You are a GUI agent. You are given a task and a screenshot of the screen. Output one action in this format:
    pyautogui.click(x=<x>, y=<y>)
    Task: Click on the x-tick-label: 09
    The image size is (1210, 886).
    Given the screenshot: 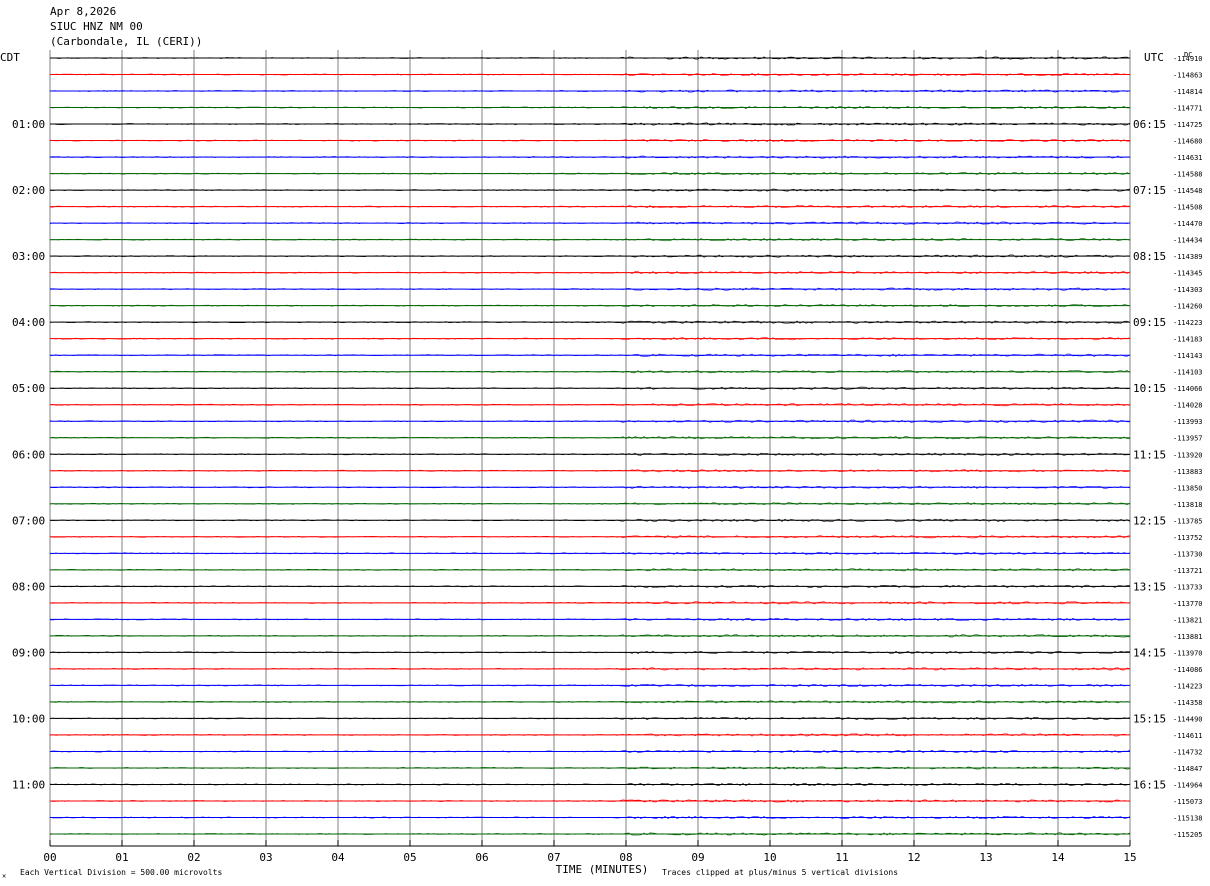 What is the action you would take?
    pyautogui.click(x=697, y=857)
    